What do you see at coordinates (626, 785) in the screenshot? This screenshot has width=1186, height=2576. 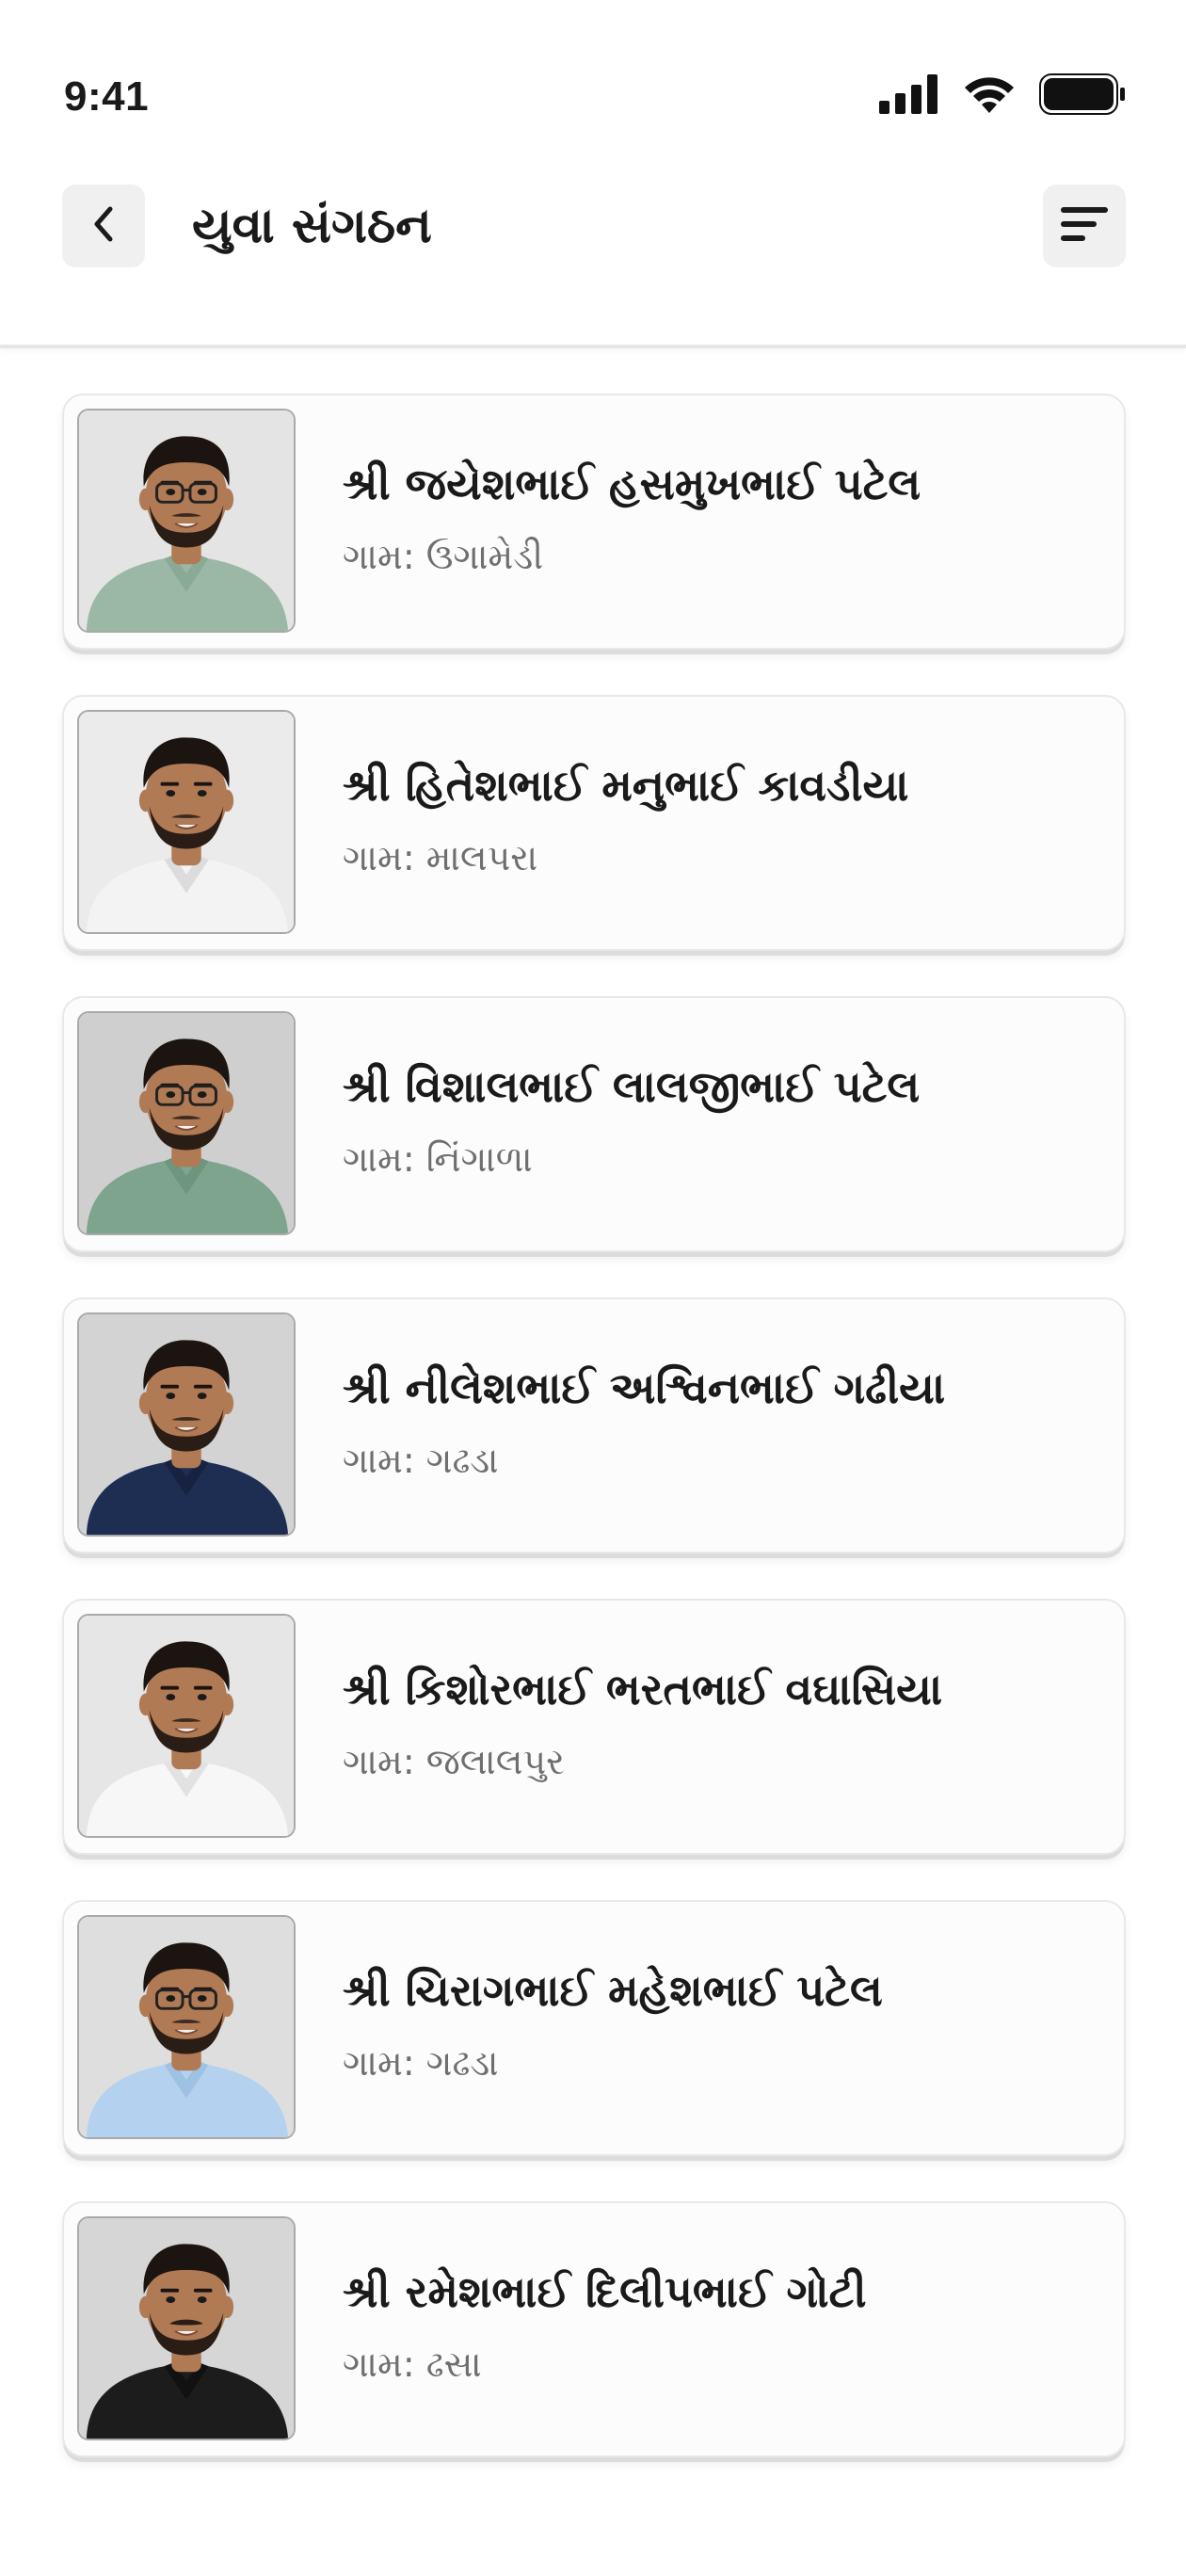 I see `member-name: શ્રી હિતેશભાઈ મનુભાઈ કાવડીયા` at bounding box center [626, 785].